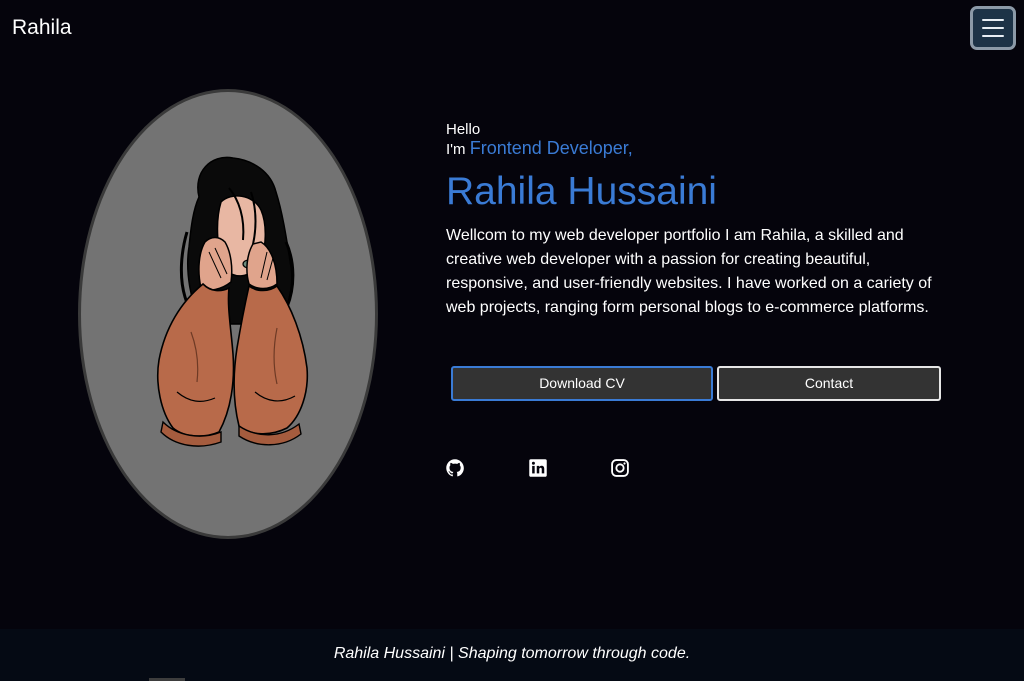 Image resolution: width=1024 pixels, height=681 pixels. I want to click on portrait-illustration, so click(232, 301).